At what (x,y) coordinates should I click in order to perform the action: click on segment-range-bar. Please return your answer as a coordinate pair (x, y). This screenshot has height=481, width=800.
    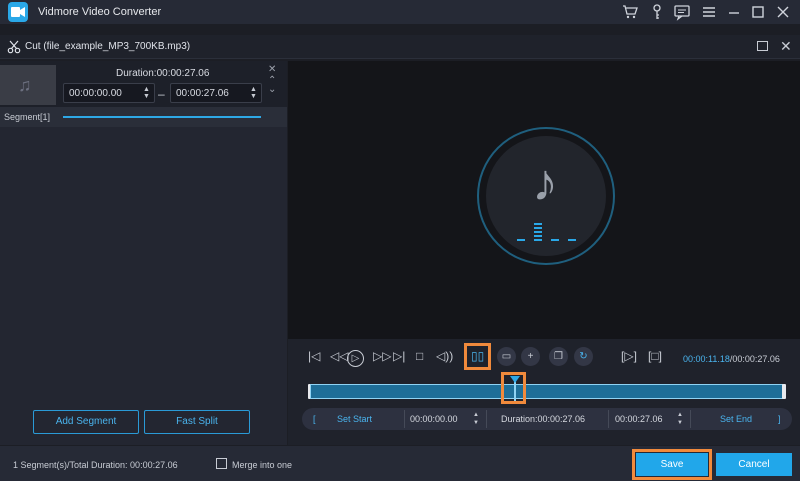
    Looking at the image, I should click on (162, 117).